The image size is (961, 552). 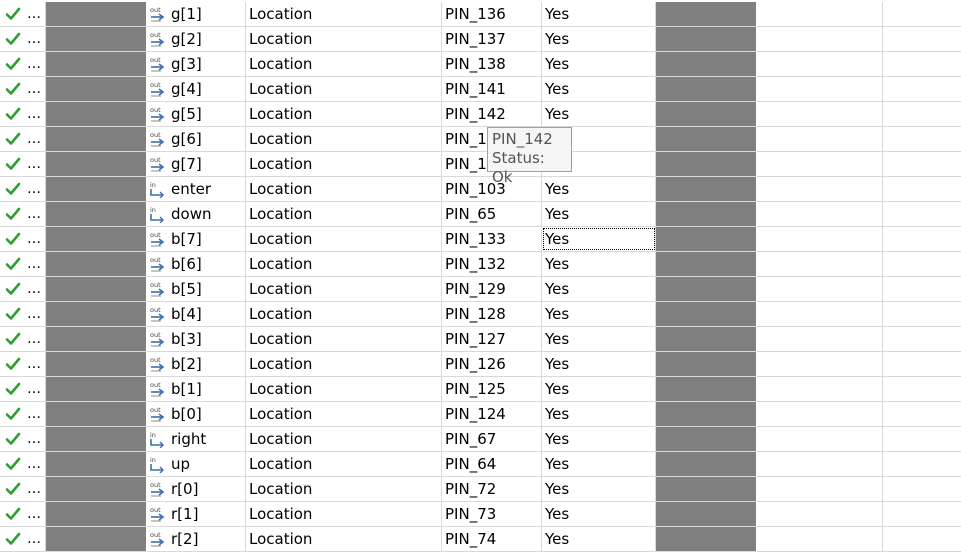 What do you see at coordinates (492, 239) in the screenshot?
I see `value-cell: PIN_133` at bounding box center [492, 239].